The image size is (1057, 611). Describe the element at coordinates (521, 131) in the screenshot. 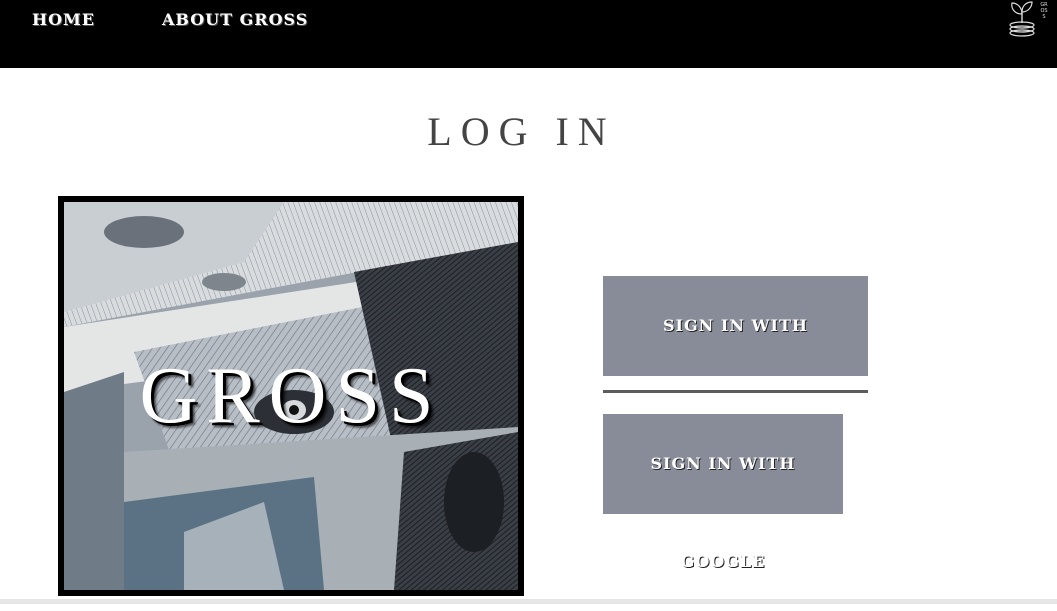

I see `page-title: LOG IN` at that location.